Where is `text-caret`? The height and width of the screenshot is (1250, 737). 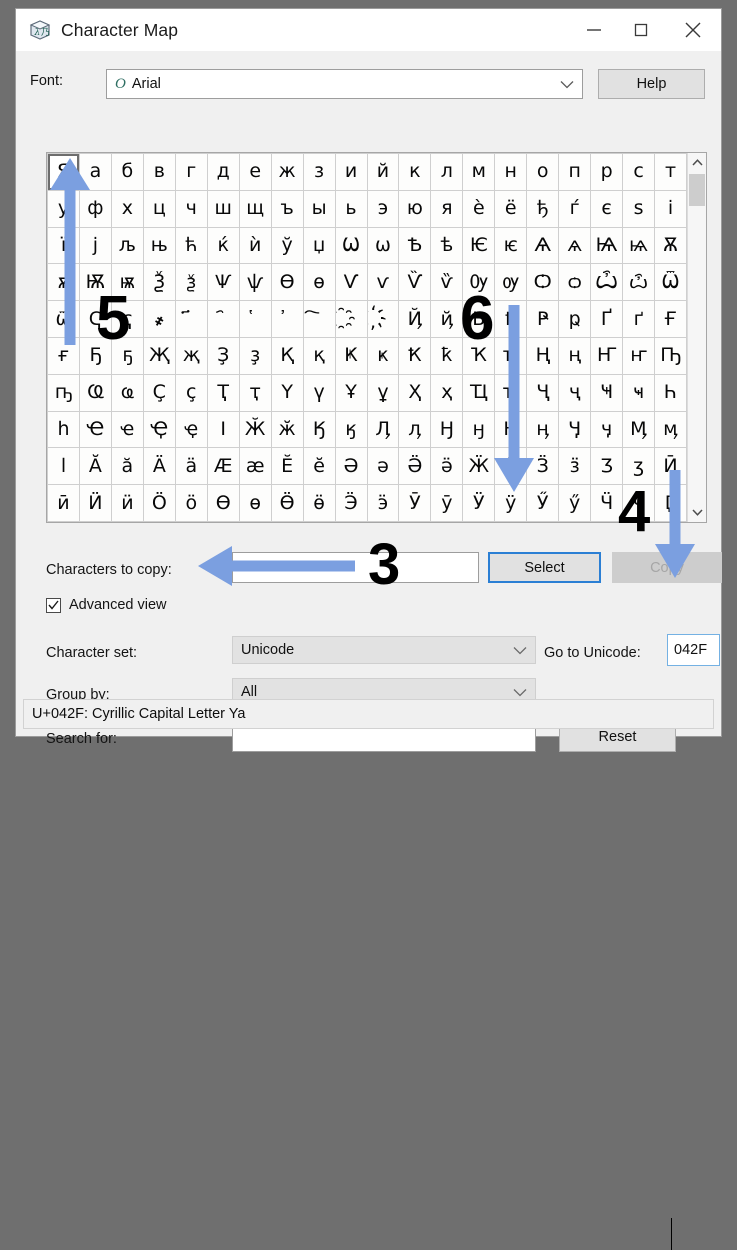
text-caret is located at coordinates (671, 1234).